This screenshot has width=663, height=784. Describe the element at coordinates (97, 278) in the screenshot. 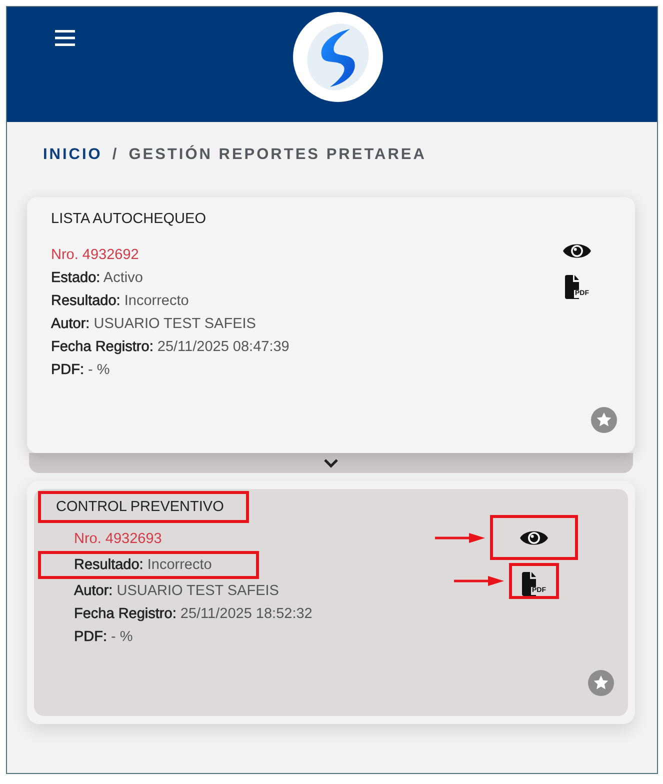

I see `field-text: Estado: Activo` at that location.